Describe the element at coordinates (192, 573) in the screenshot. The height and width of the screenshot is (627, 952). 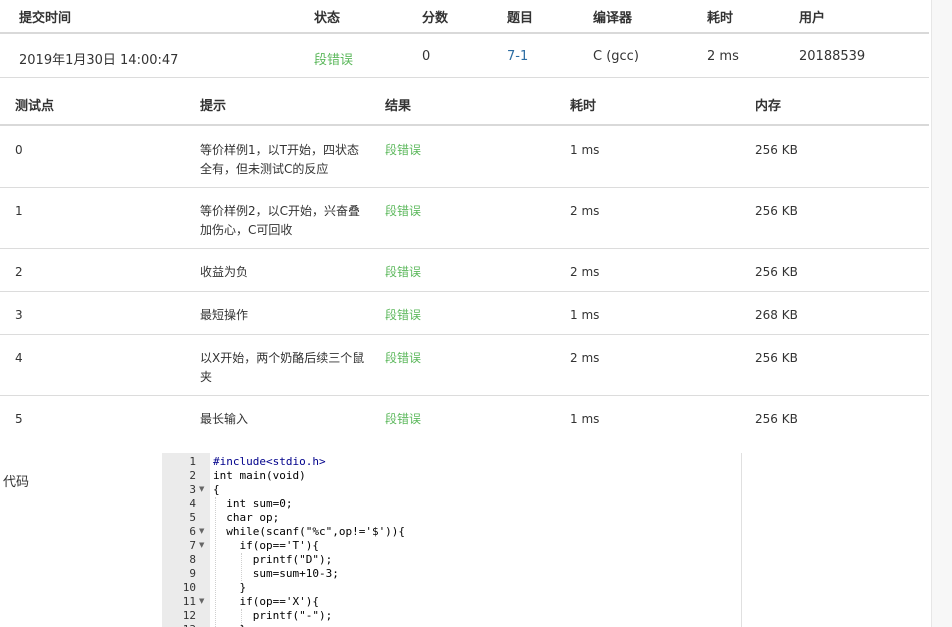
I see `line-number: 9` at that location.